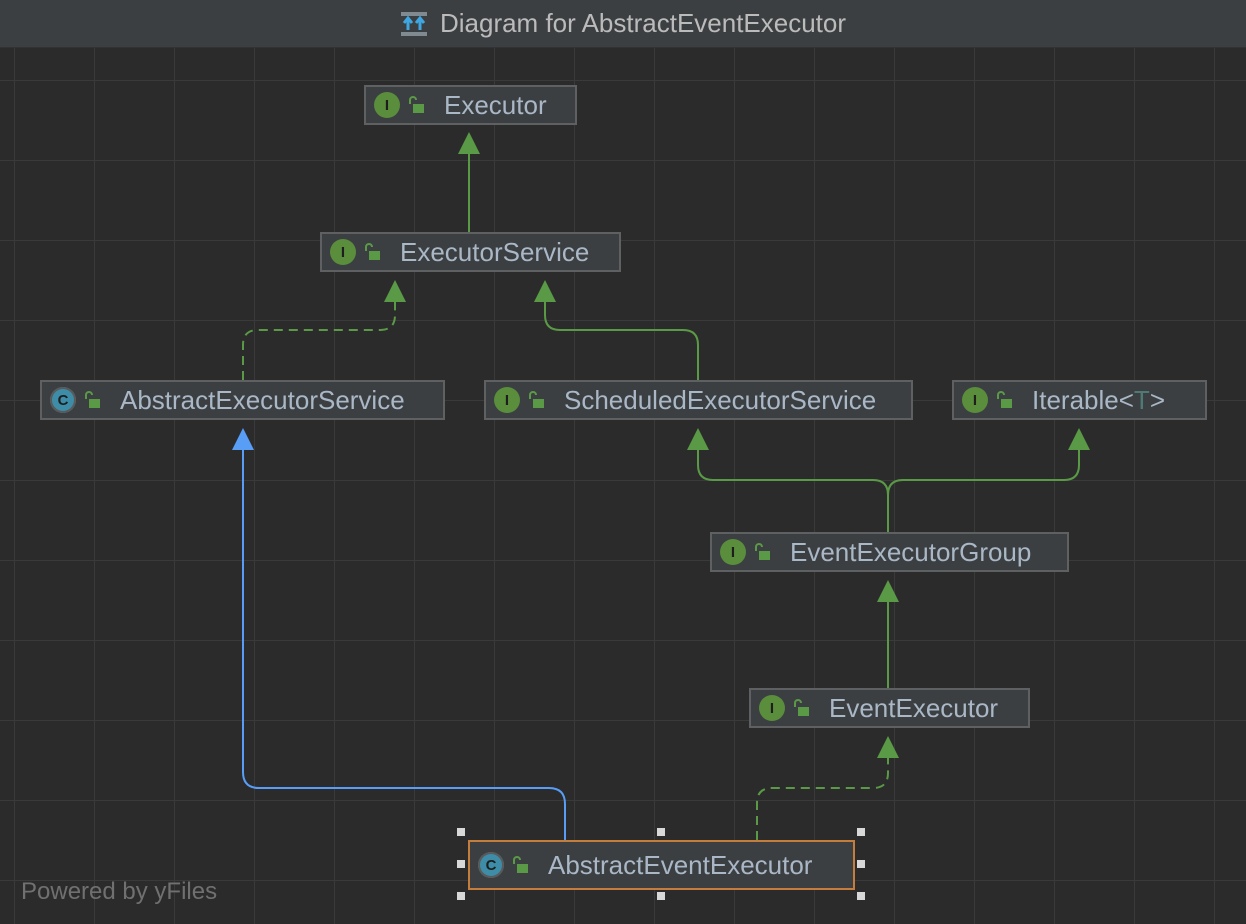 The height and width of the screenshot is (924, 1246). Describe the element at coordinates (495, 251) in the screenshot. I see `node-label: ExecutorService` at that location.